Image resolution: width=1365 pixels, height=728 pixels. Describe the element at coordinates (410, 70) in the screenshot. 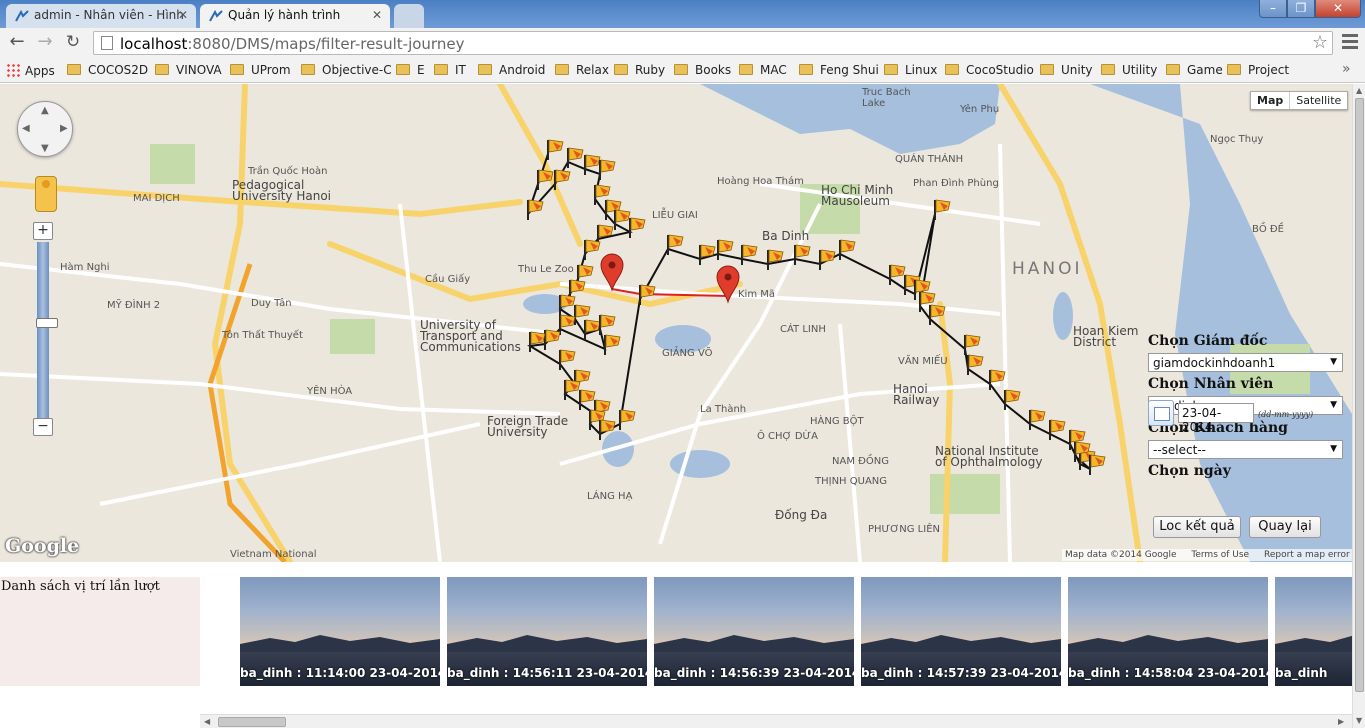

I see `bookmark-folder: E` at that location.